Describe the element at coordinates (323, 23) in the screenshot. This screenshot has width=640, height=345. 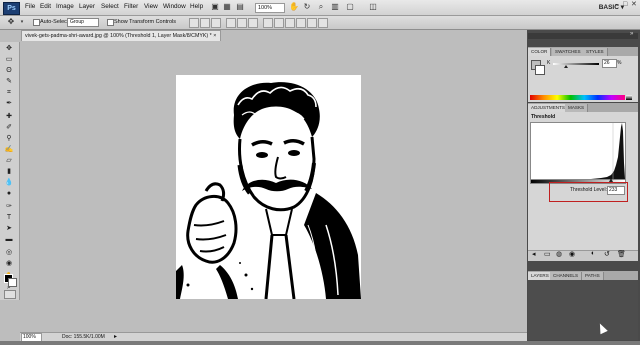
I see `distribute-right-button` at that location.